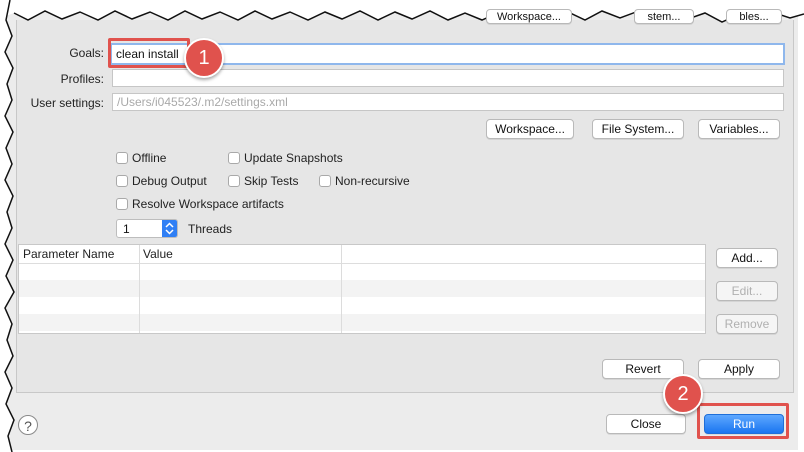  Describe the element at coordinates (646, 424) in the screenshot. I see `close-button: Close` at that location.